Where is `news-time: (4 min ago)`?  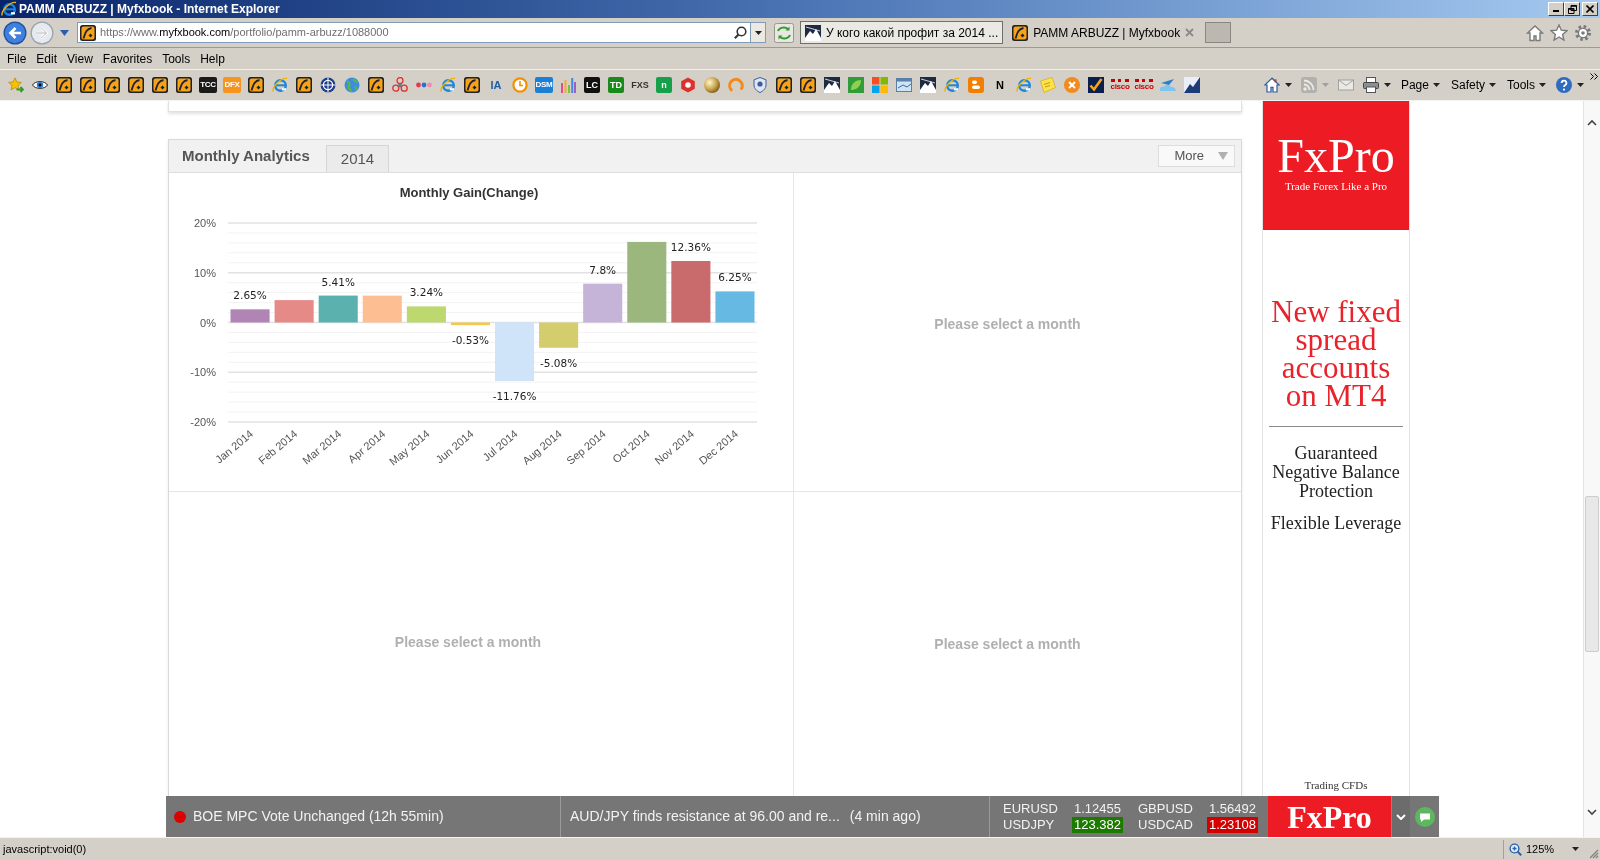
news-time: (4 min ago) is located at coordinates (885, 816).